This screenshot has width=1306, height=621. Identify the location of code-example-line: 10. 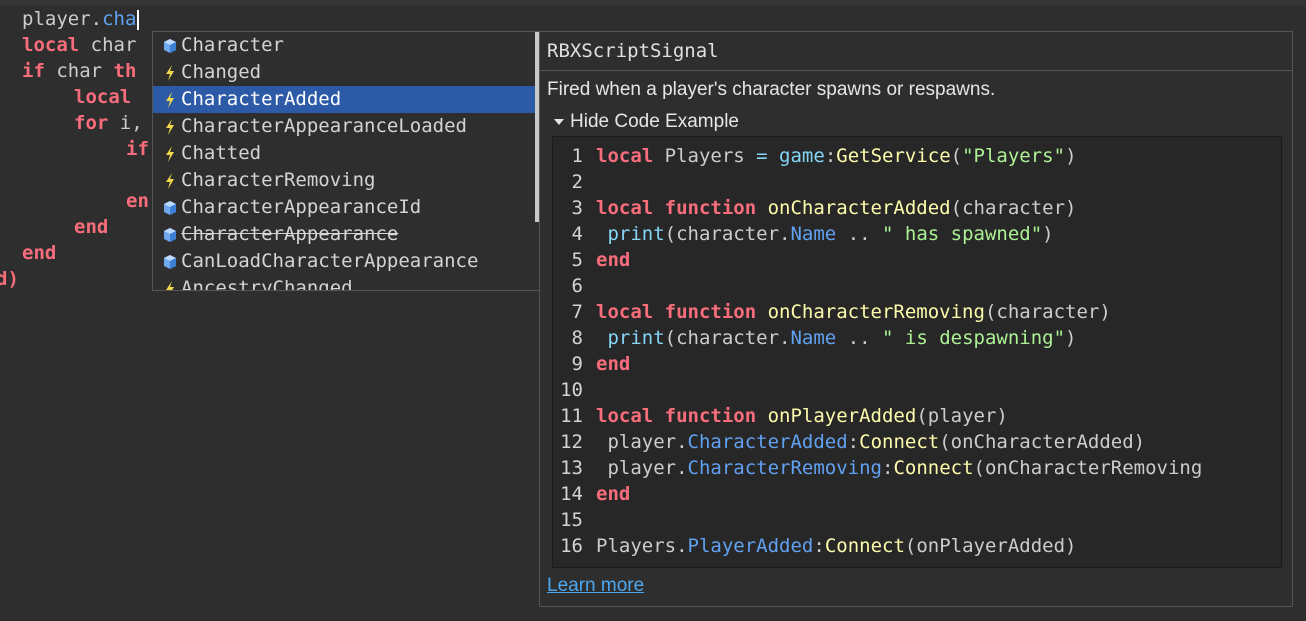
(574, 390).